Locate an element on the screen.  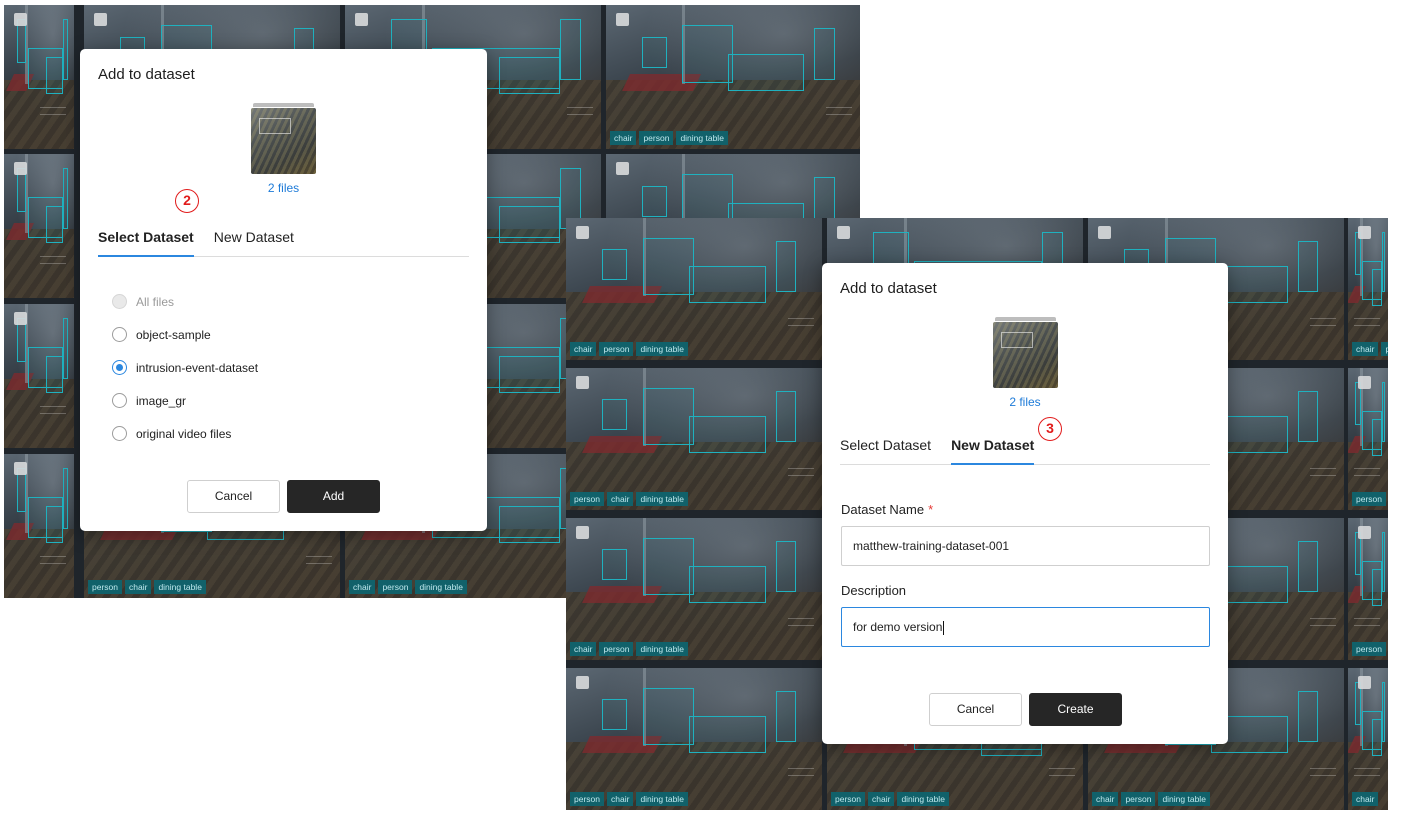
create-button: Create is located at coordinates (1075, 709).